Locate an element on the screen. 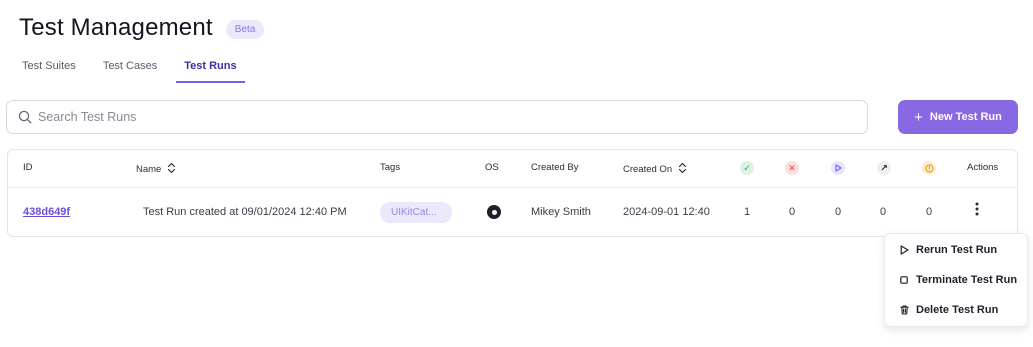 The width and height of the screenshot is (1033, 347). skipped-icon: ↗ is located at coordinates (884, 168).